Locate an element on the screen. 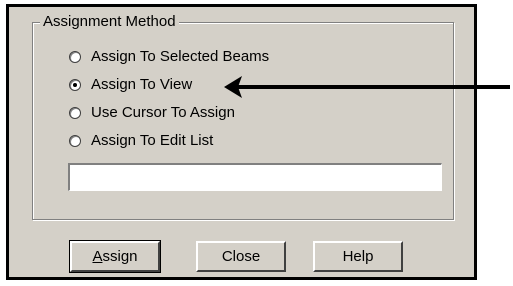 The height and width of the screenshot is (286, 513). help-button-label: Help is located at coordinates (358, 256).